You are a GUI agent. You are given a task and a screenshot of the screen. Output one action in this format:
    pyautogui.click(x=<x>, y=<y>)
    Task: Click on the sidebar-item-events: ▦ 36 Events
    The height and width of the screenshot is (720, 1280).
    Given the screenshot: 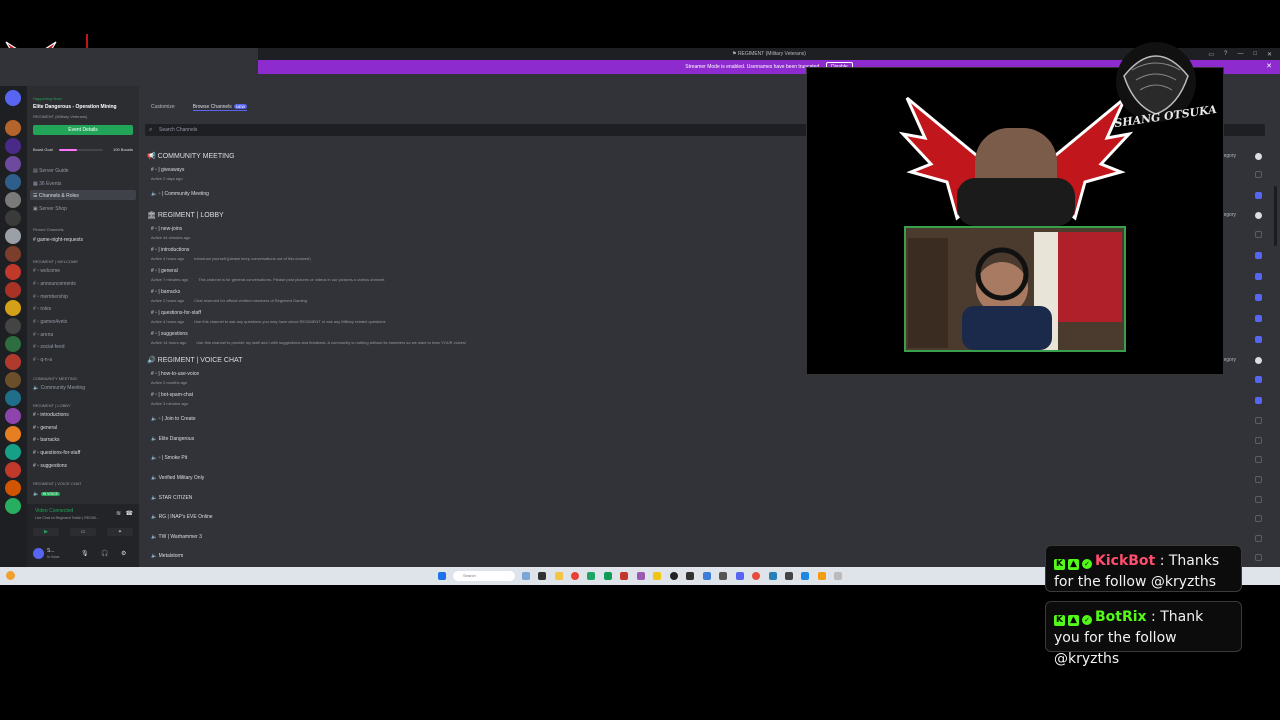 What is the action you would take?
    pyautogui.click(x=47, y=184)
    